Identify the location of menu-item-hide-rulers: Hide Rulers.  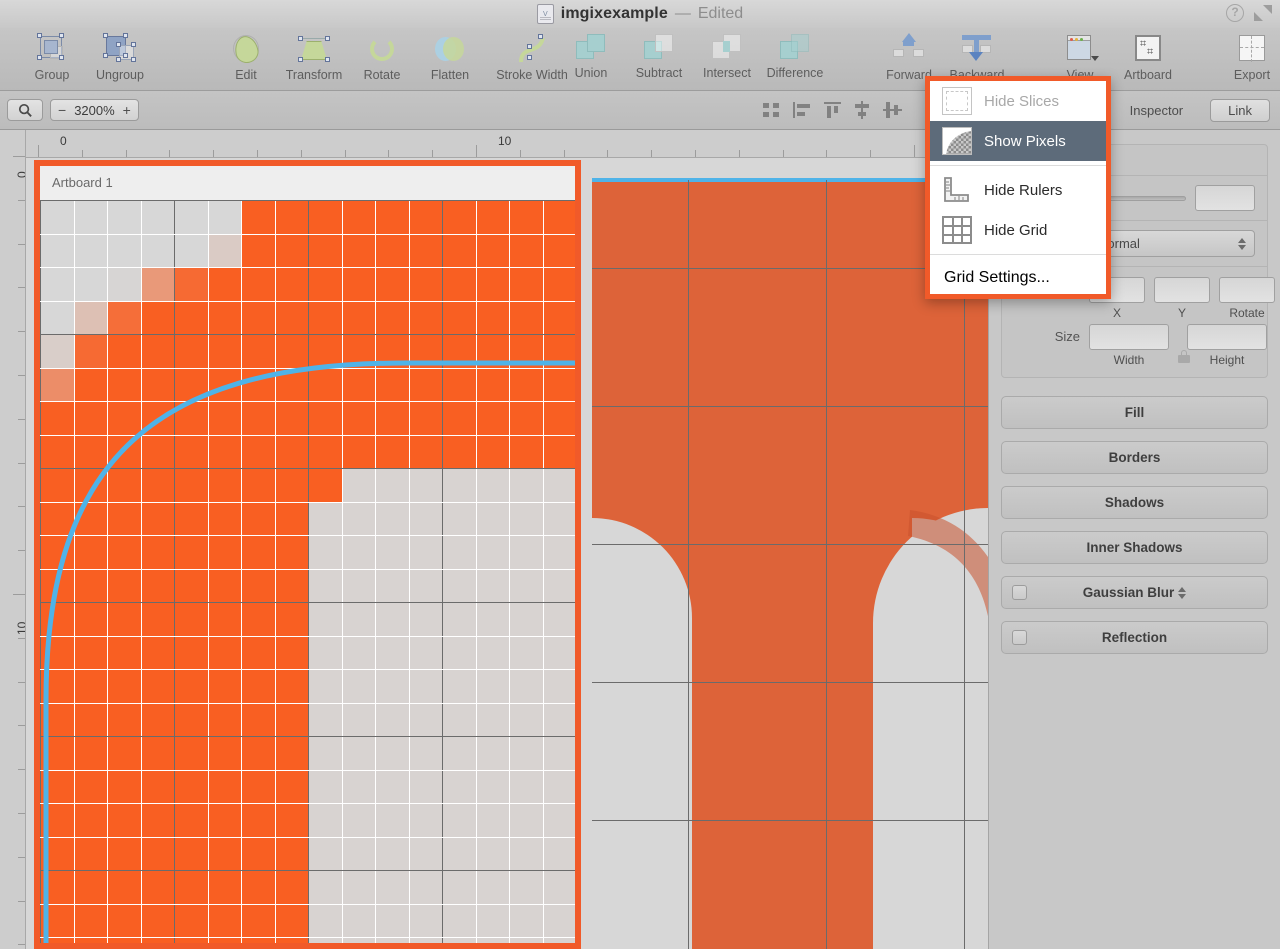
(1018, 190).